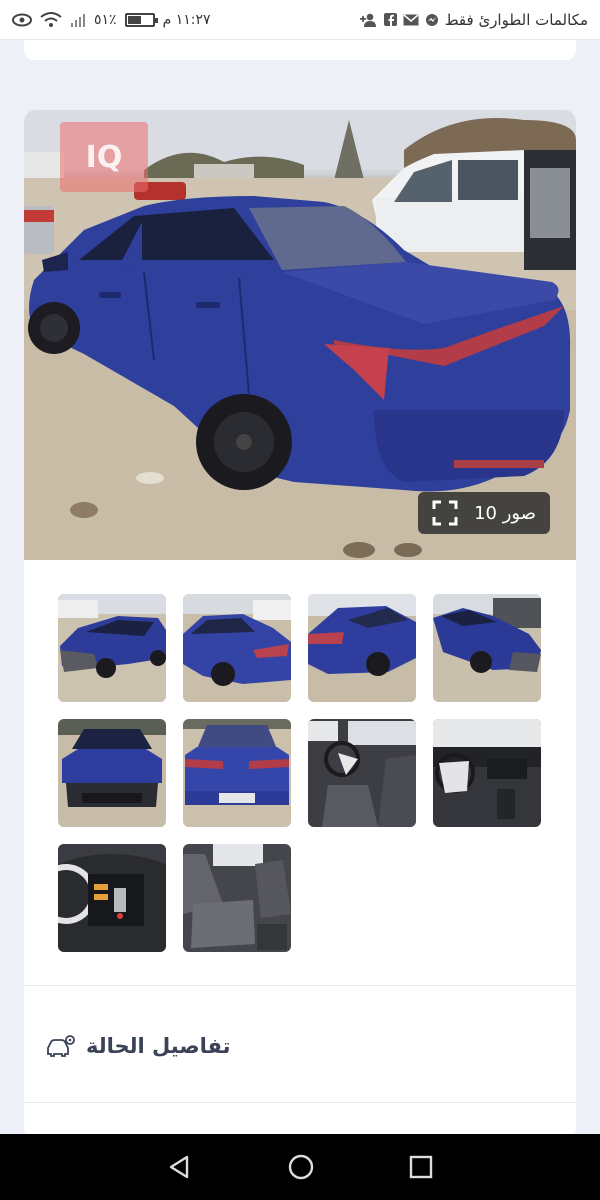 This screenshot has height=1200, width=600. What do you see at coordinates (516, 19) in the screenshot?
I see `carrier-text: مكالمات الطوارئ فقط` at bounding box center [516, 19].